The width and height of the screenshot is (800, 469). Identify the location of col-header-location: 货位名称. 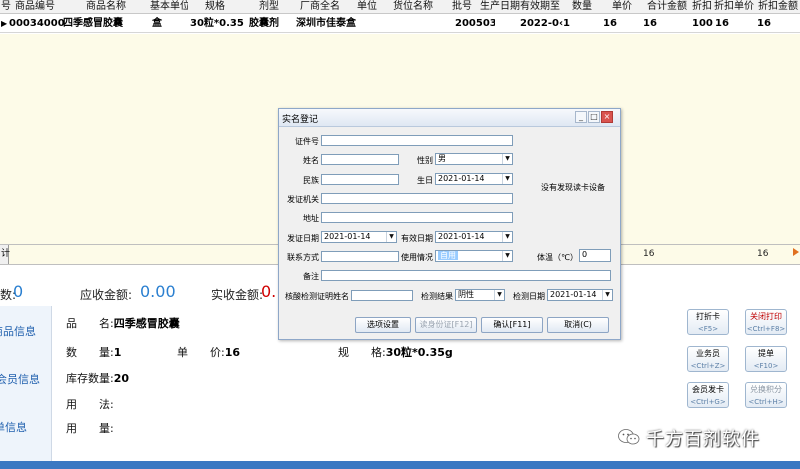
(418, 7).